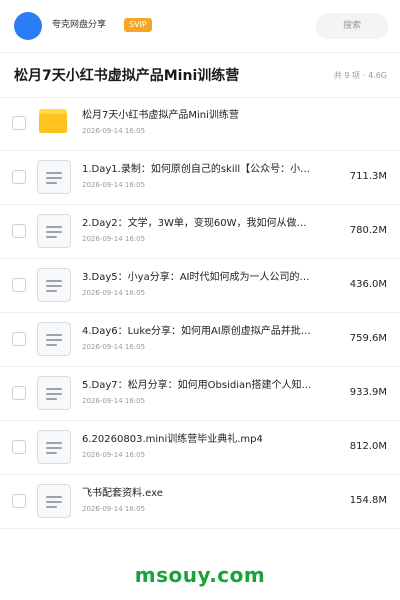 The image size is (400, 600). What do you see at coordinates (346, 75) in the screenshot?
I see `item-count: 共 9 项` at bounding box center [346, 75].